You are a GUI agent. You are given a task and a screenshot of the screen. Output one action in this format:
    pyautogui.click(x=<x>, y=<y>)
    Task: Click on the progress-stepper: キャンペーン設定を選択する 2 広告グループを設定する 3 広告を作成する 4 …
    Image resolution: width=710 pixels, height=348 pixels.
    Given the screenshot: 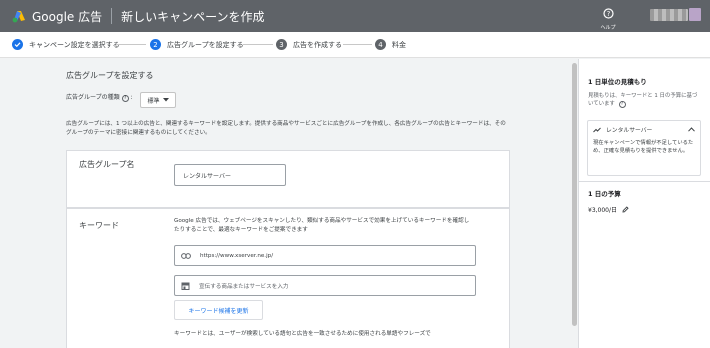 What is the action you would take?
    pyautogui.click(x=355, y=45)
    